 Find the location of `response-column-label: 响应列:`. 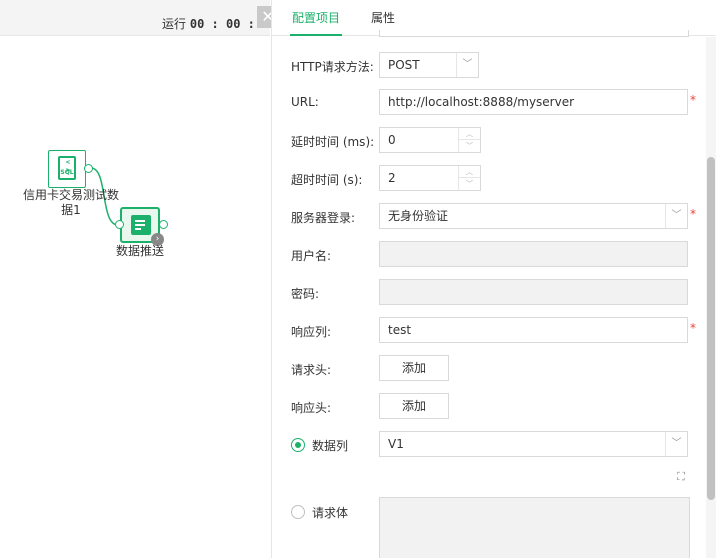

response-column-label: 响应列: is located at coordinates (311, 332).